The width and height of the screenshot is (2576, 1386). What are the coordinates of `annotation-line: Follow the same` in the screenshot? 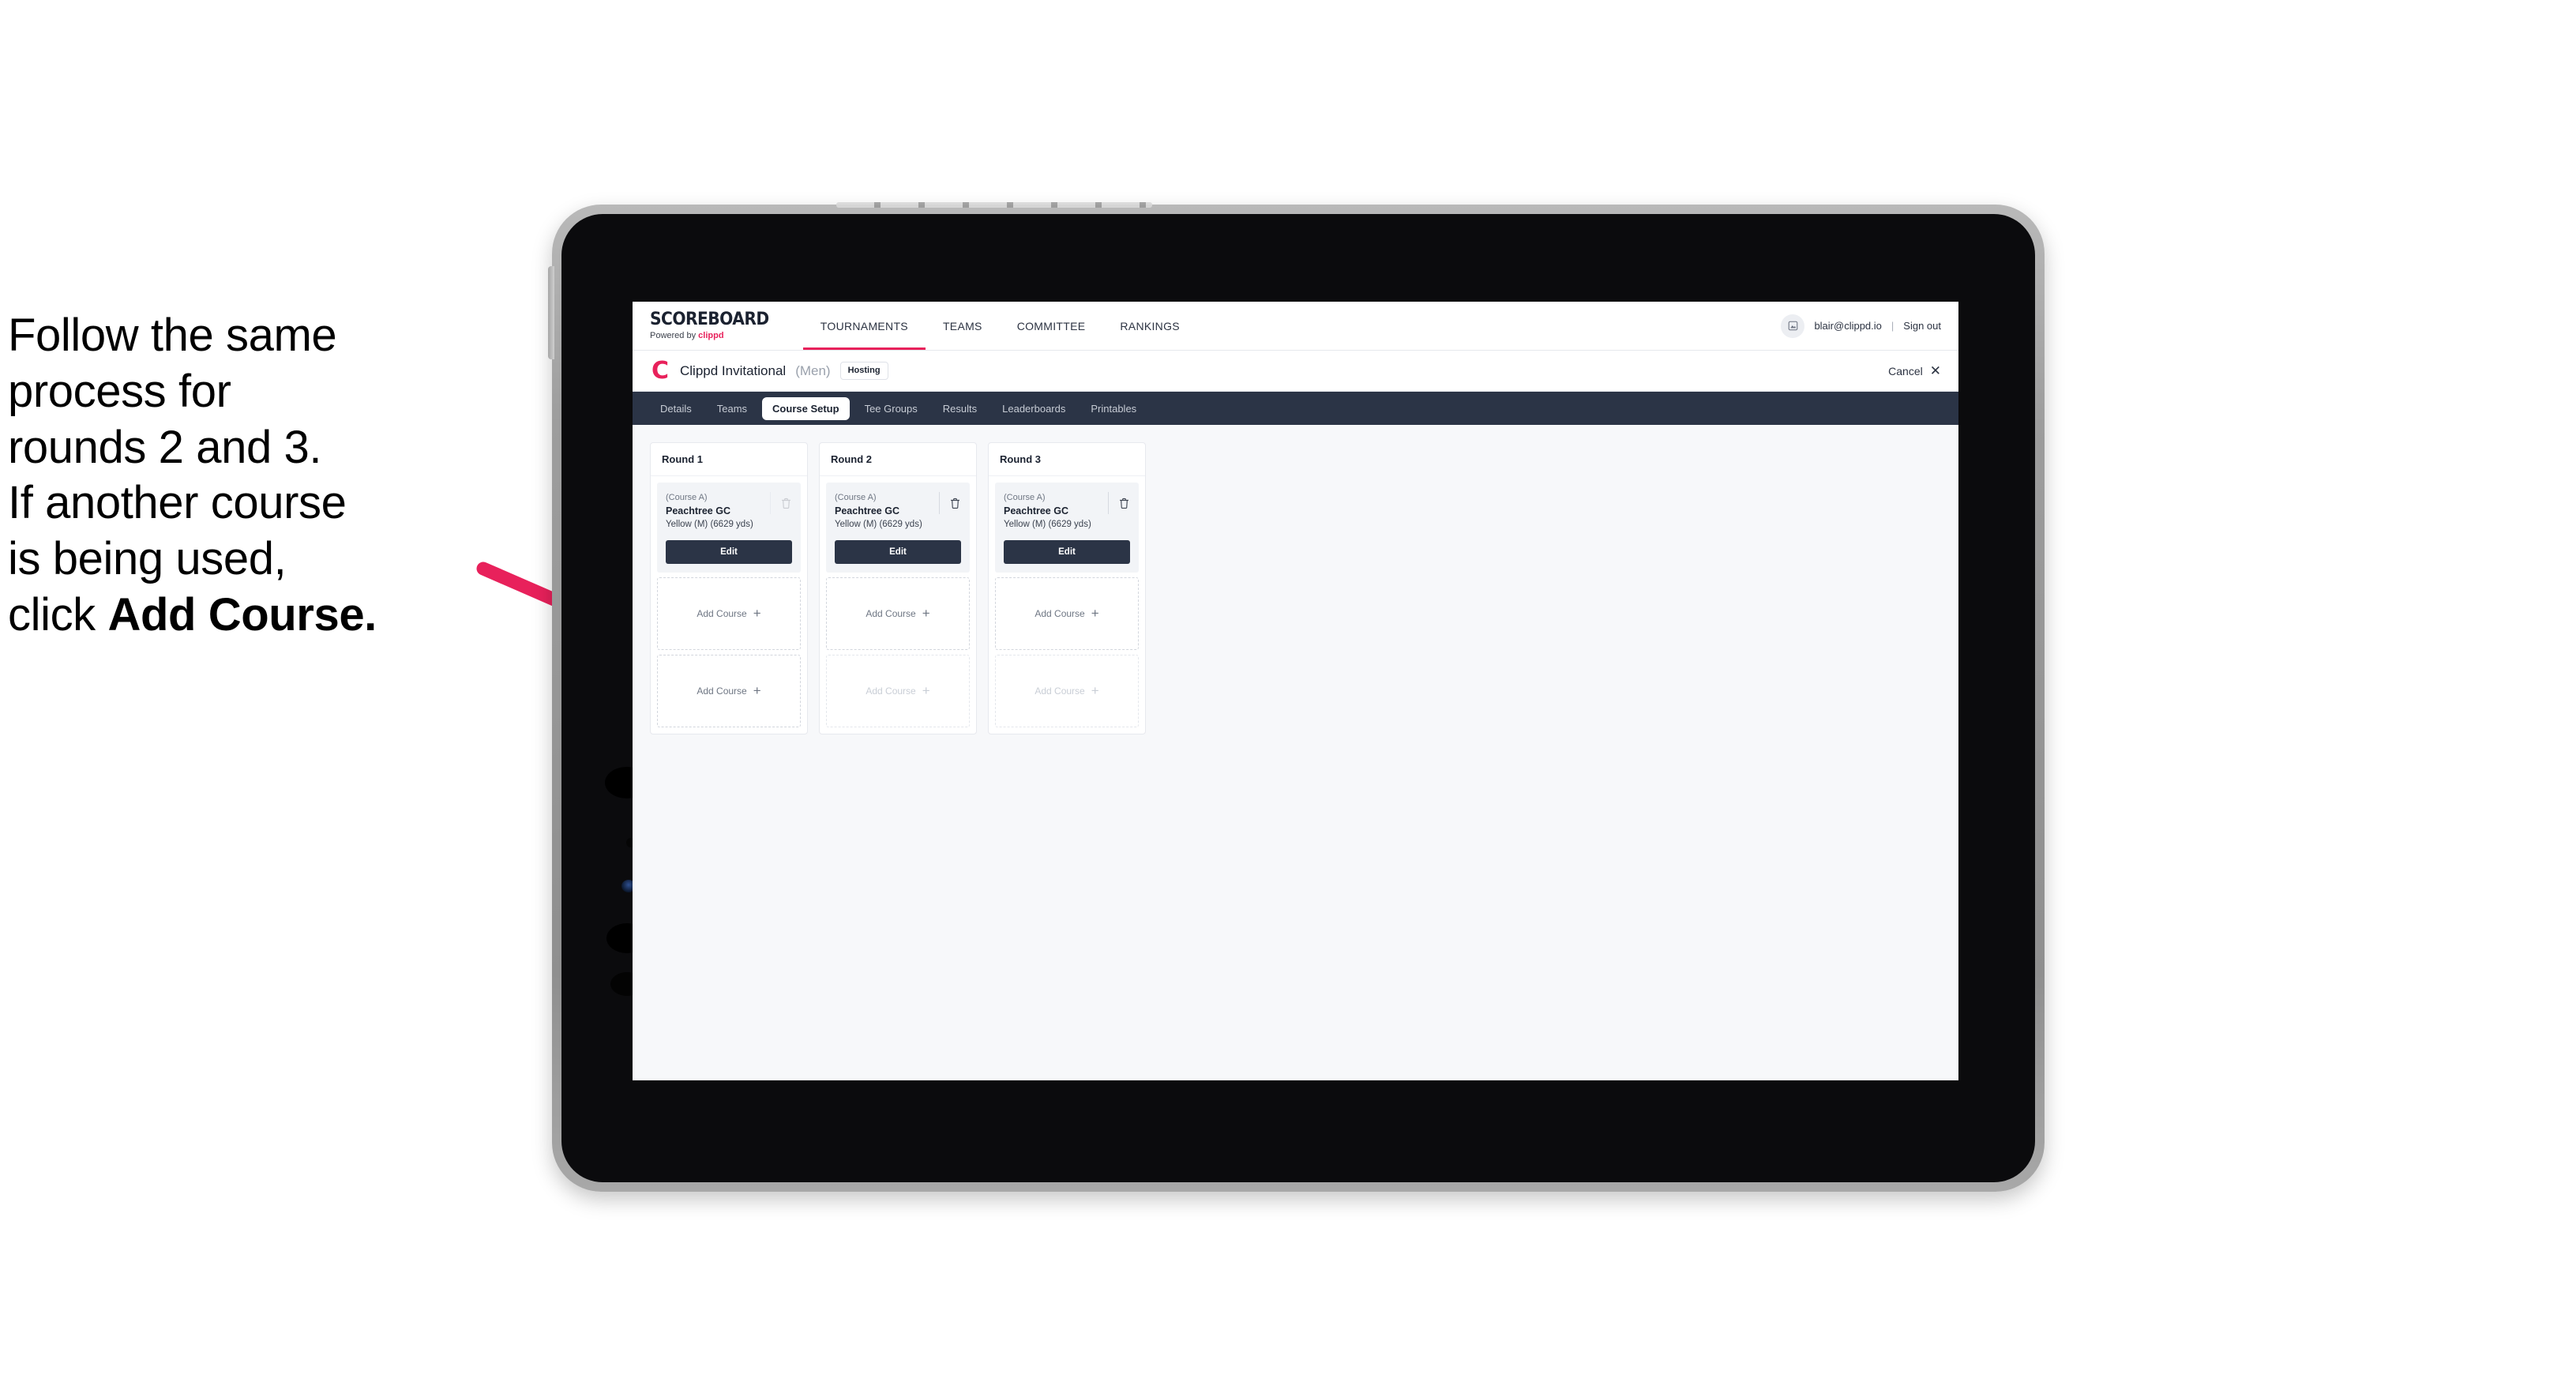 It's located at (260, 336).